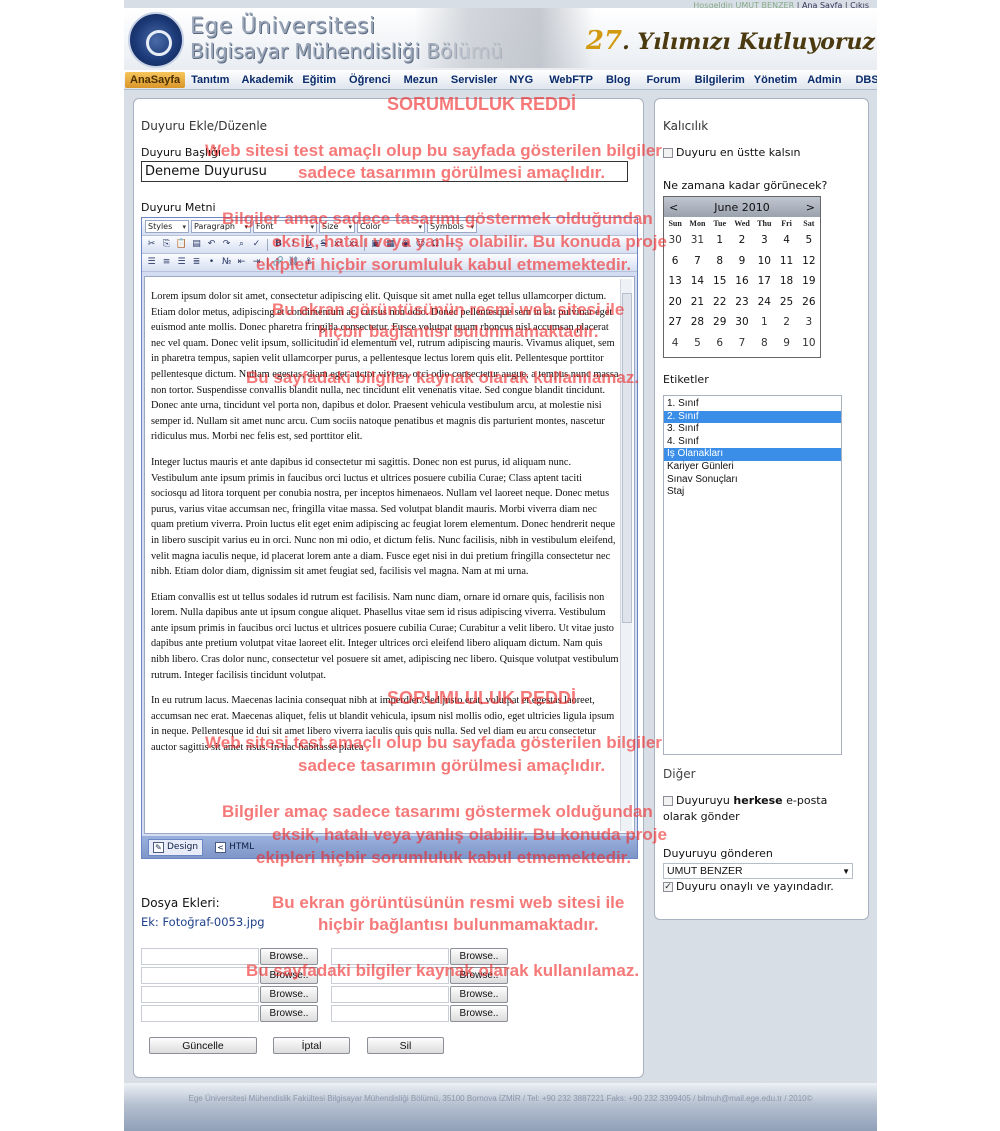  What do you see at coordinates (234, 847) in the screenshot?
I see `tab-html: < HTML` at bounding box center [234, 847].